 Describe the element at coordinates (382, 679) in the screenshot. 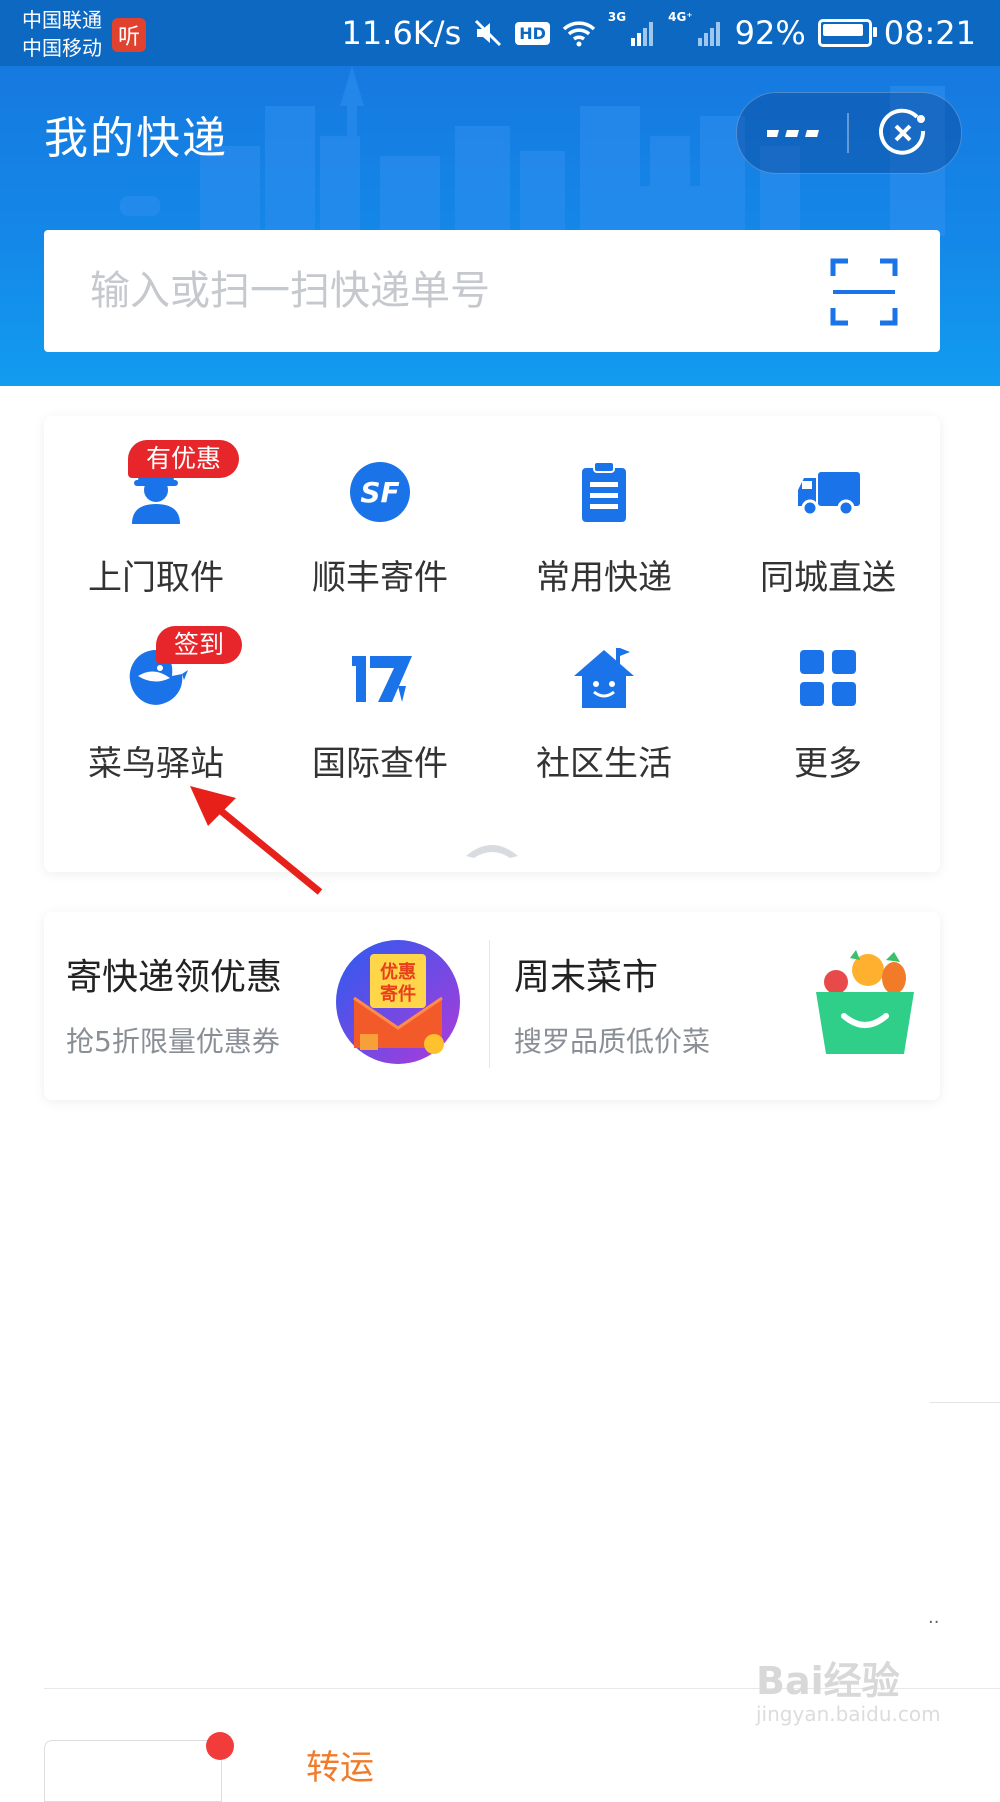

I see `17track-icon` at that location.